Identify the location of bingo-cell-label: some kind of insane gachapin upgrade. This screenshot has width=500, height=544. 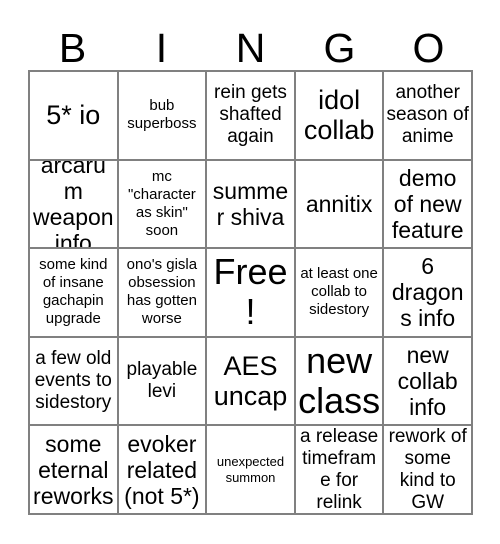
(73, 292).